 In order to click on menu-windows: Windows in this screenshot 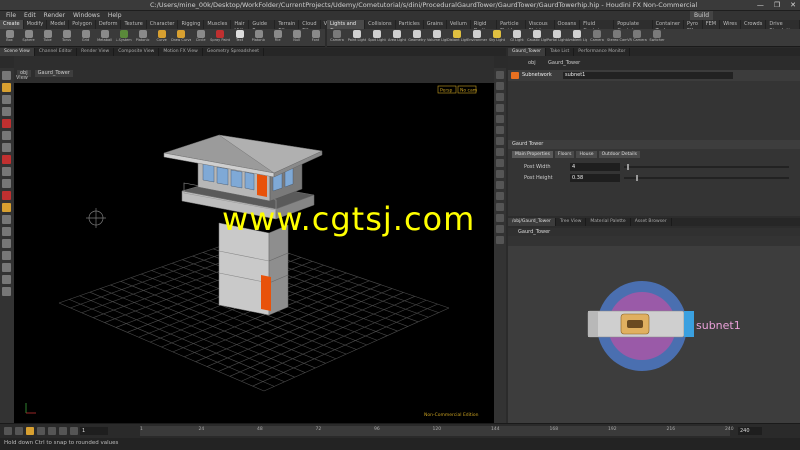, I will do `click(86, 15)`.